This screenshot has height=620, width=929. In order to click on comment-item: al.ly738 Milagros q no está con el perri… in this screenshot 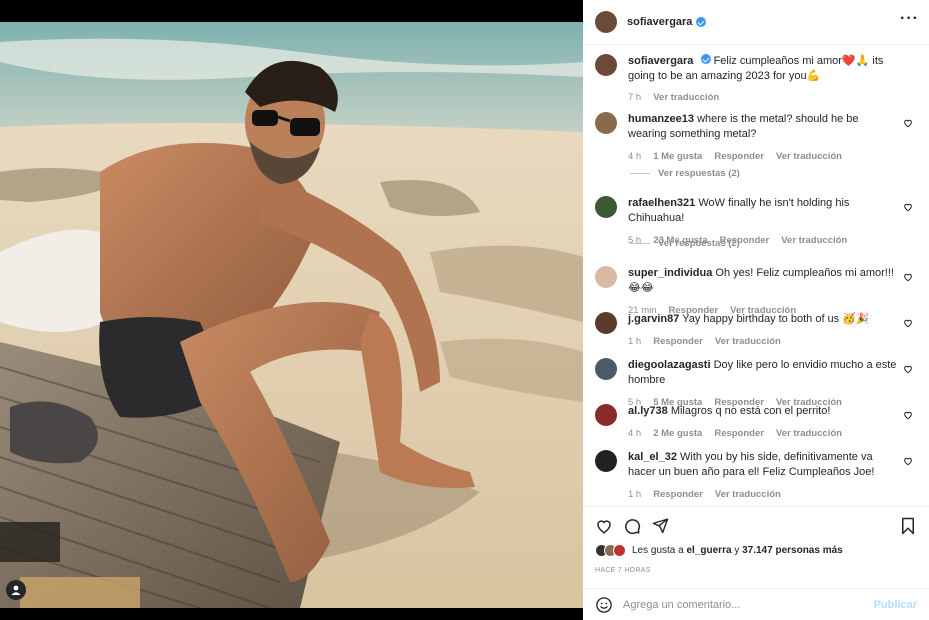, I will do `click(756, 422)`.